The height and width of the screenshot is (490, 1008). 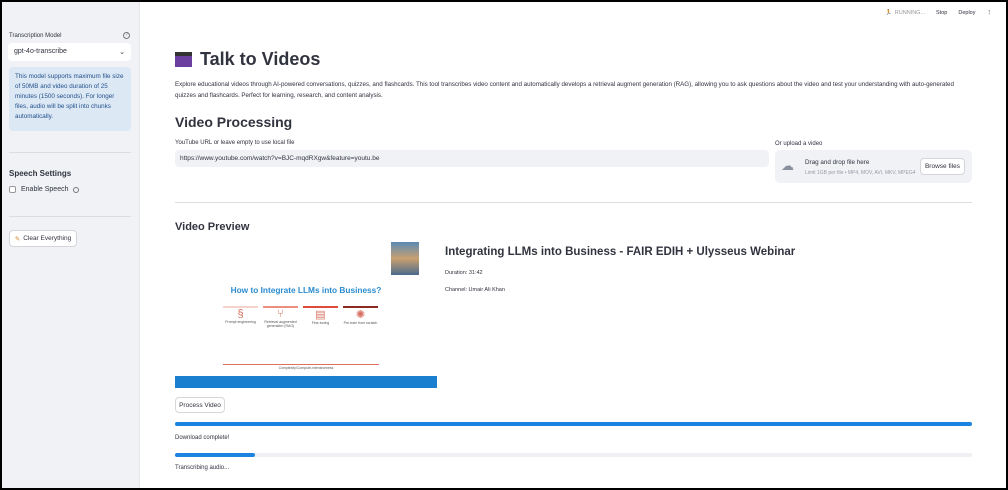 I want to click on clear-everything-button: ✎ Clear Everything, so click(x=43, y=238).